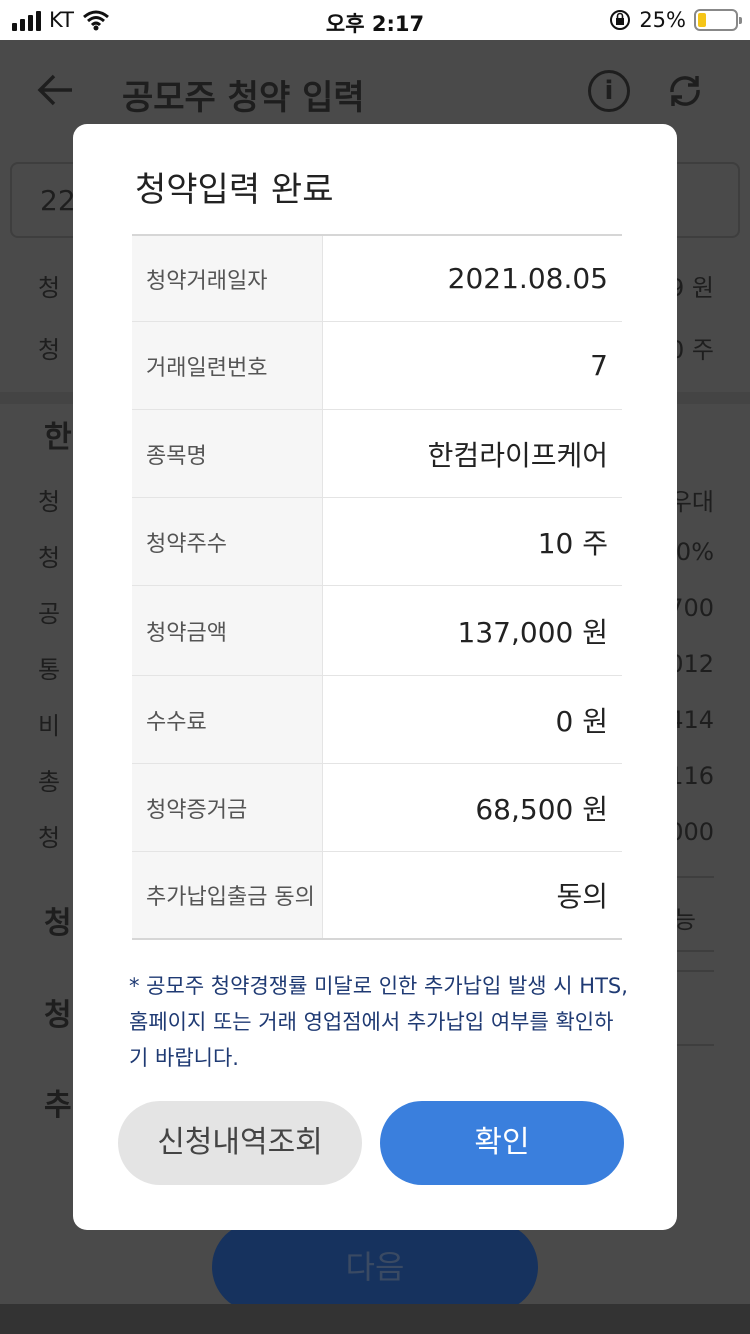 This screenshot has width=750, height=1334. What do you see at coordinates (599, 365) in the screenshot?
I see `row-value: 7` at bounding box center [599, 365].